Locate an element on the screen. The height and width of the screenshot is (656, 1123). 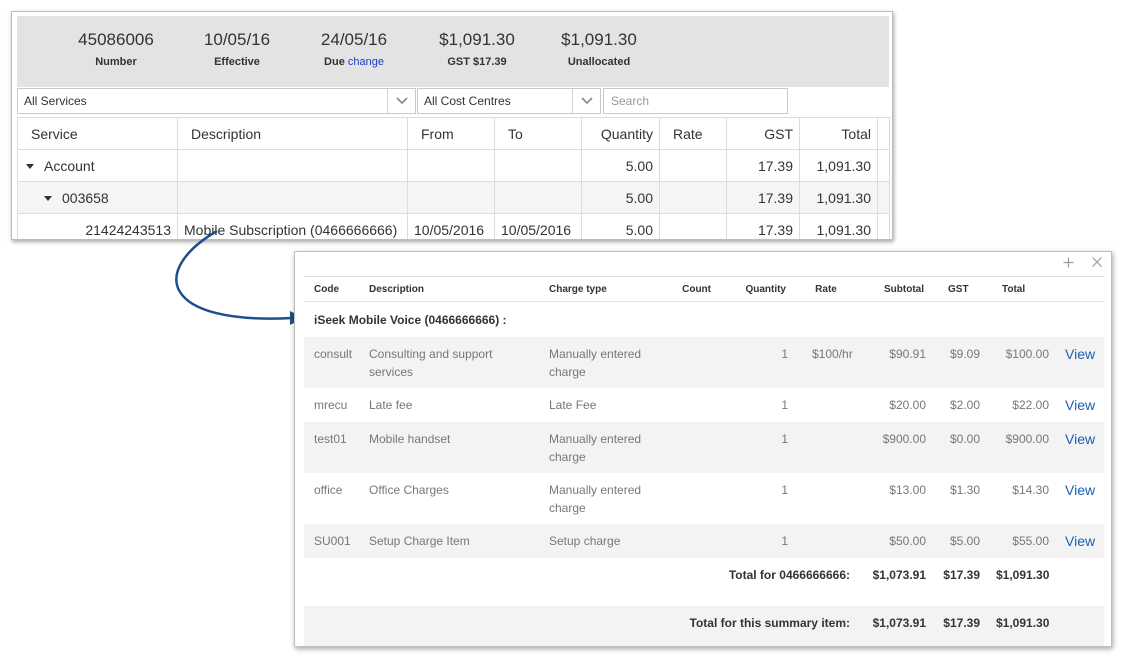
service-cell: 003658 is located at coordinates (97, 197).